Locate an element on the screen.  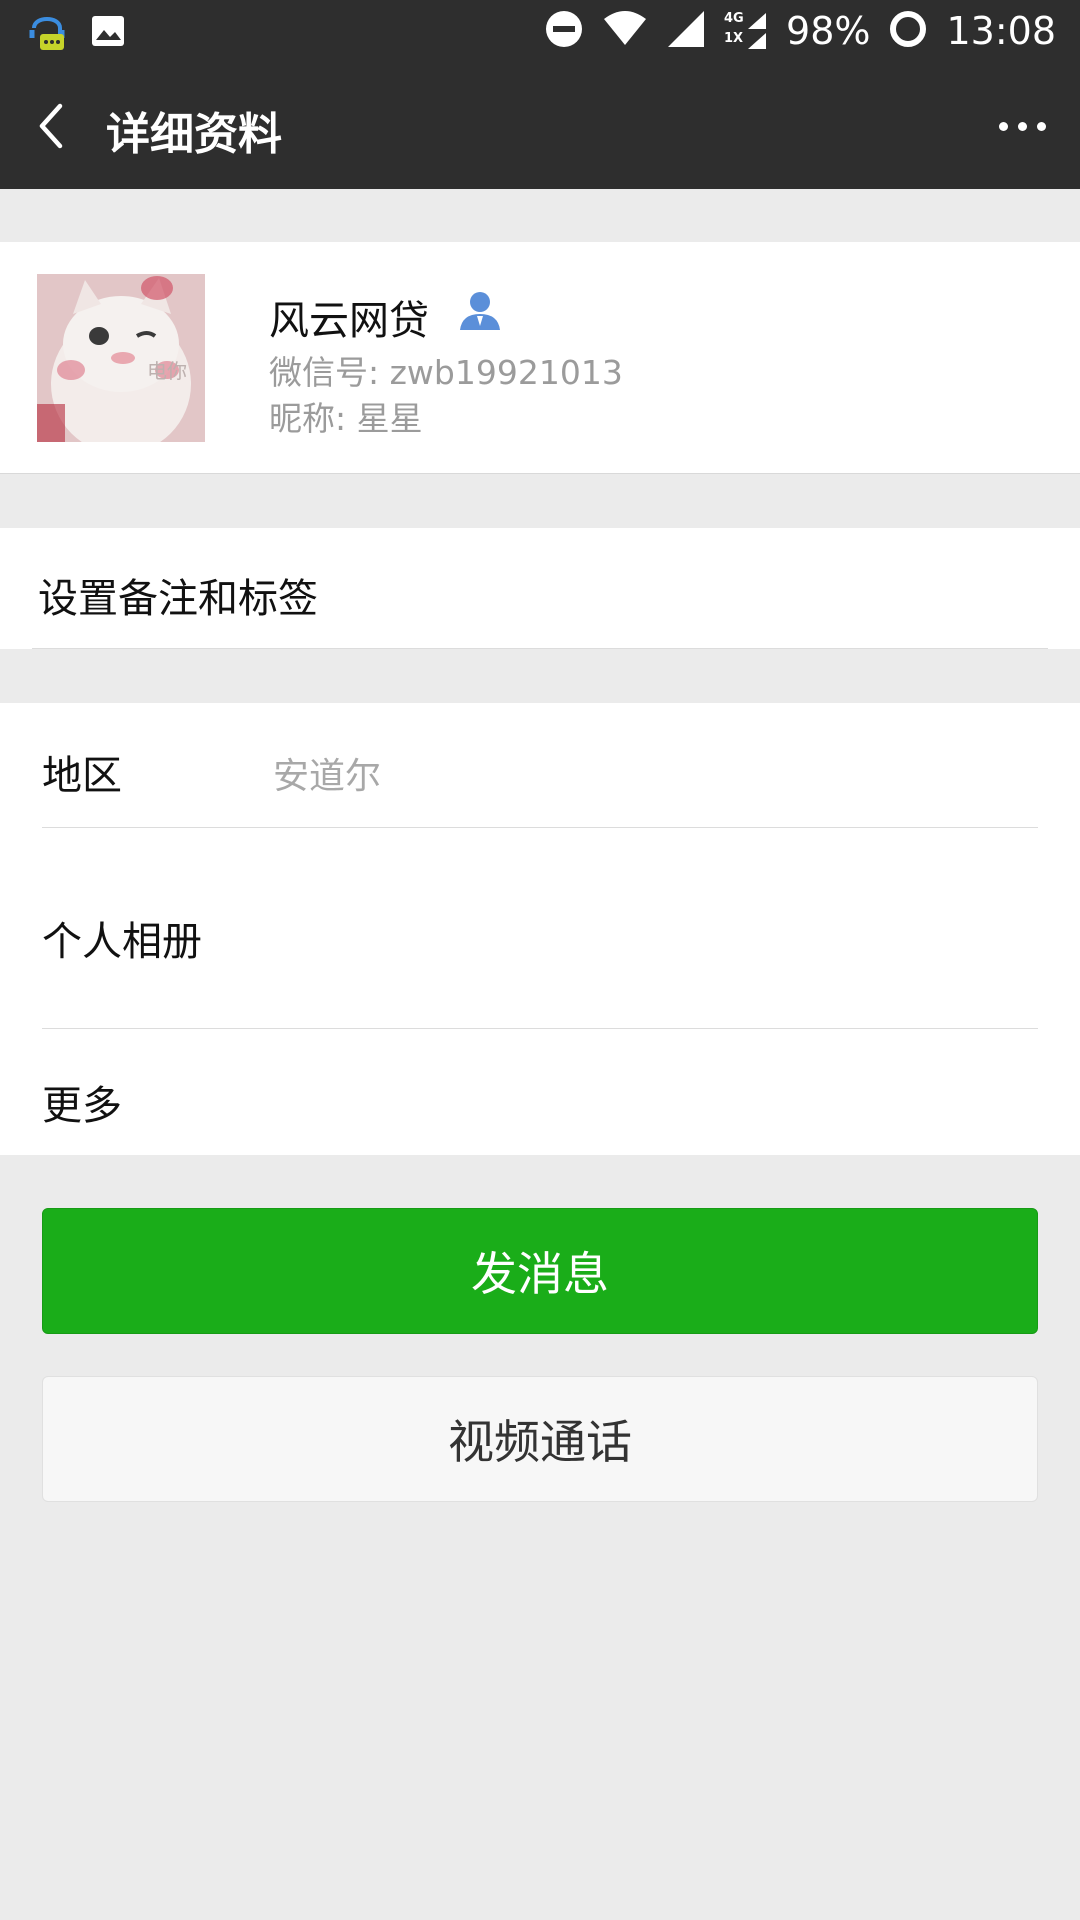
avatar-watermark: 电你 is located at coordinates (167, 371).